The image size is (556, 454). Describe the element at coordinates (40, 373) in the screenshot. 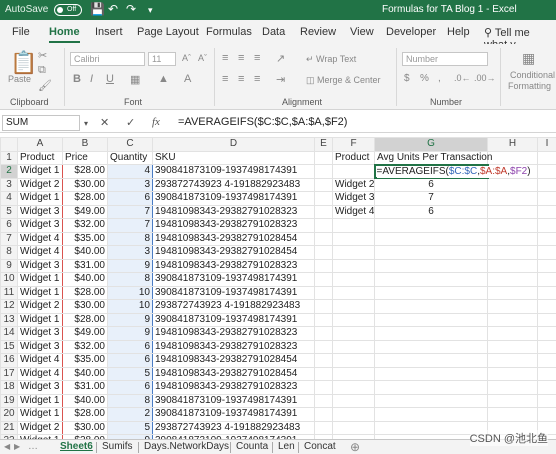

I see `cell-a17: Widget 4` at that location.